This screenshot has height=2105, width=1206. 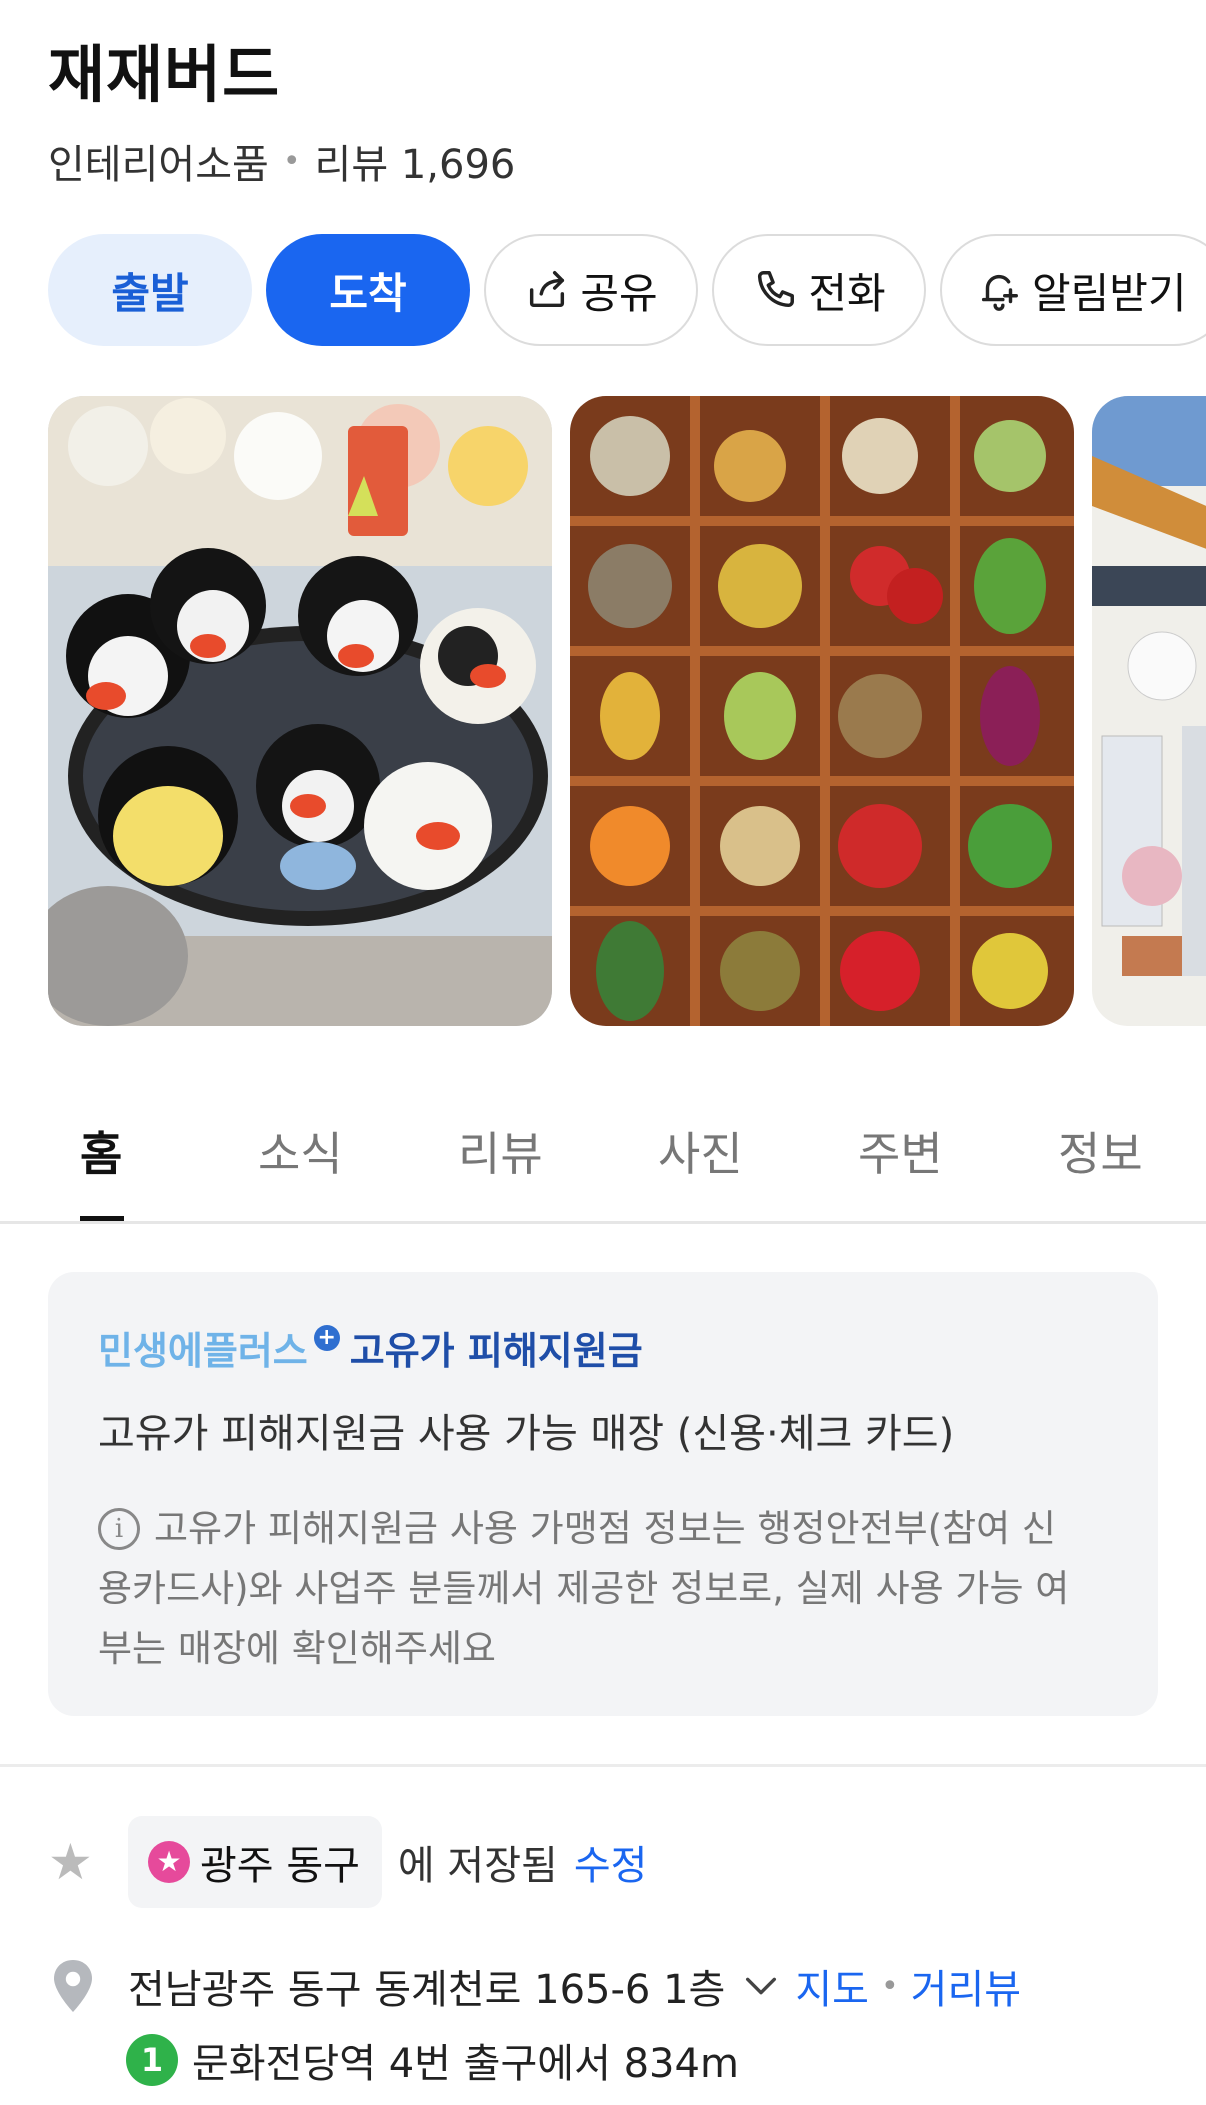 I want to click on place-meta: 인테리어소품 • 리뷰 1,696, so click(x=281, y=161).